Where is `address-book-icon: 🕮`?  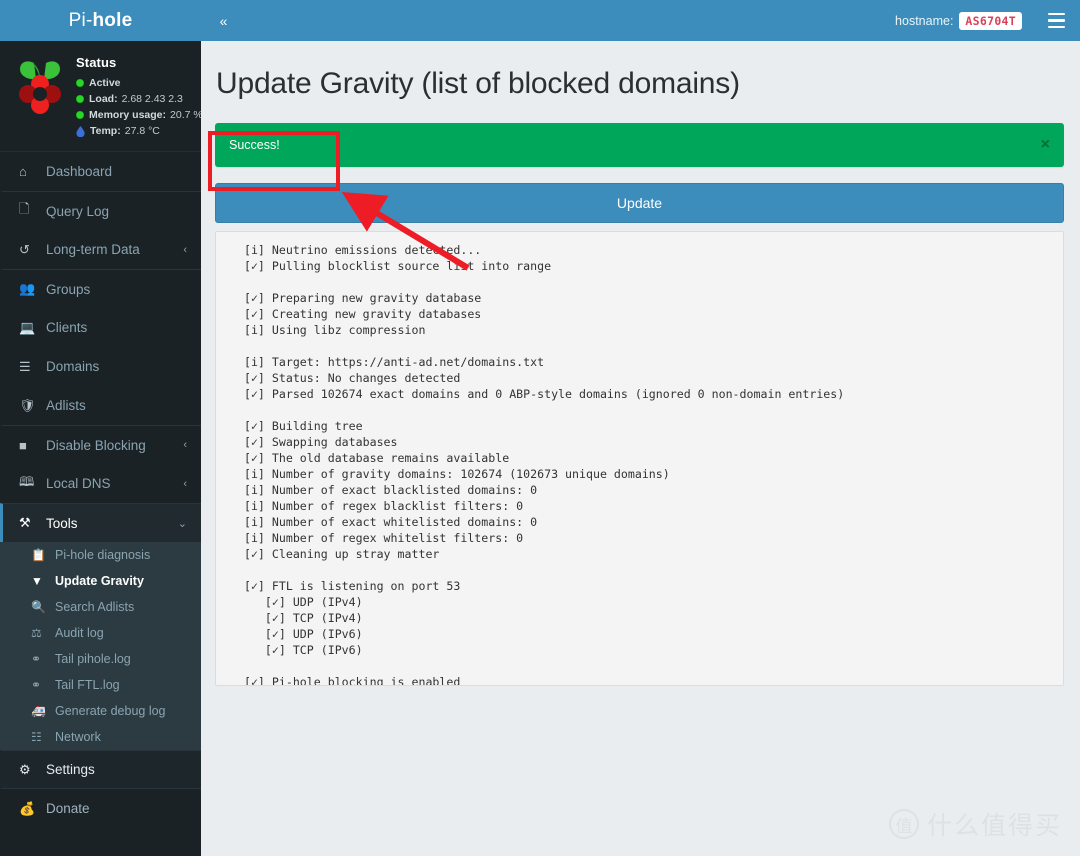 address-book-icon: 🕮 is located at coordinates (27, 481).